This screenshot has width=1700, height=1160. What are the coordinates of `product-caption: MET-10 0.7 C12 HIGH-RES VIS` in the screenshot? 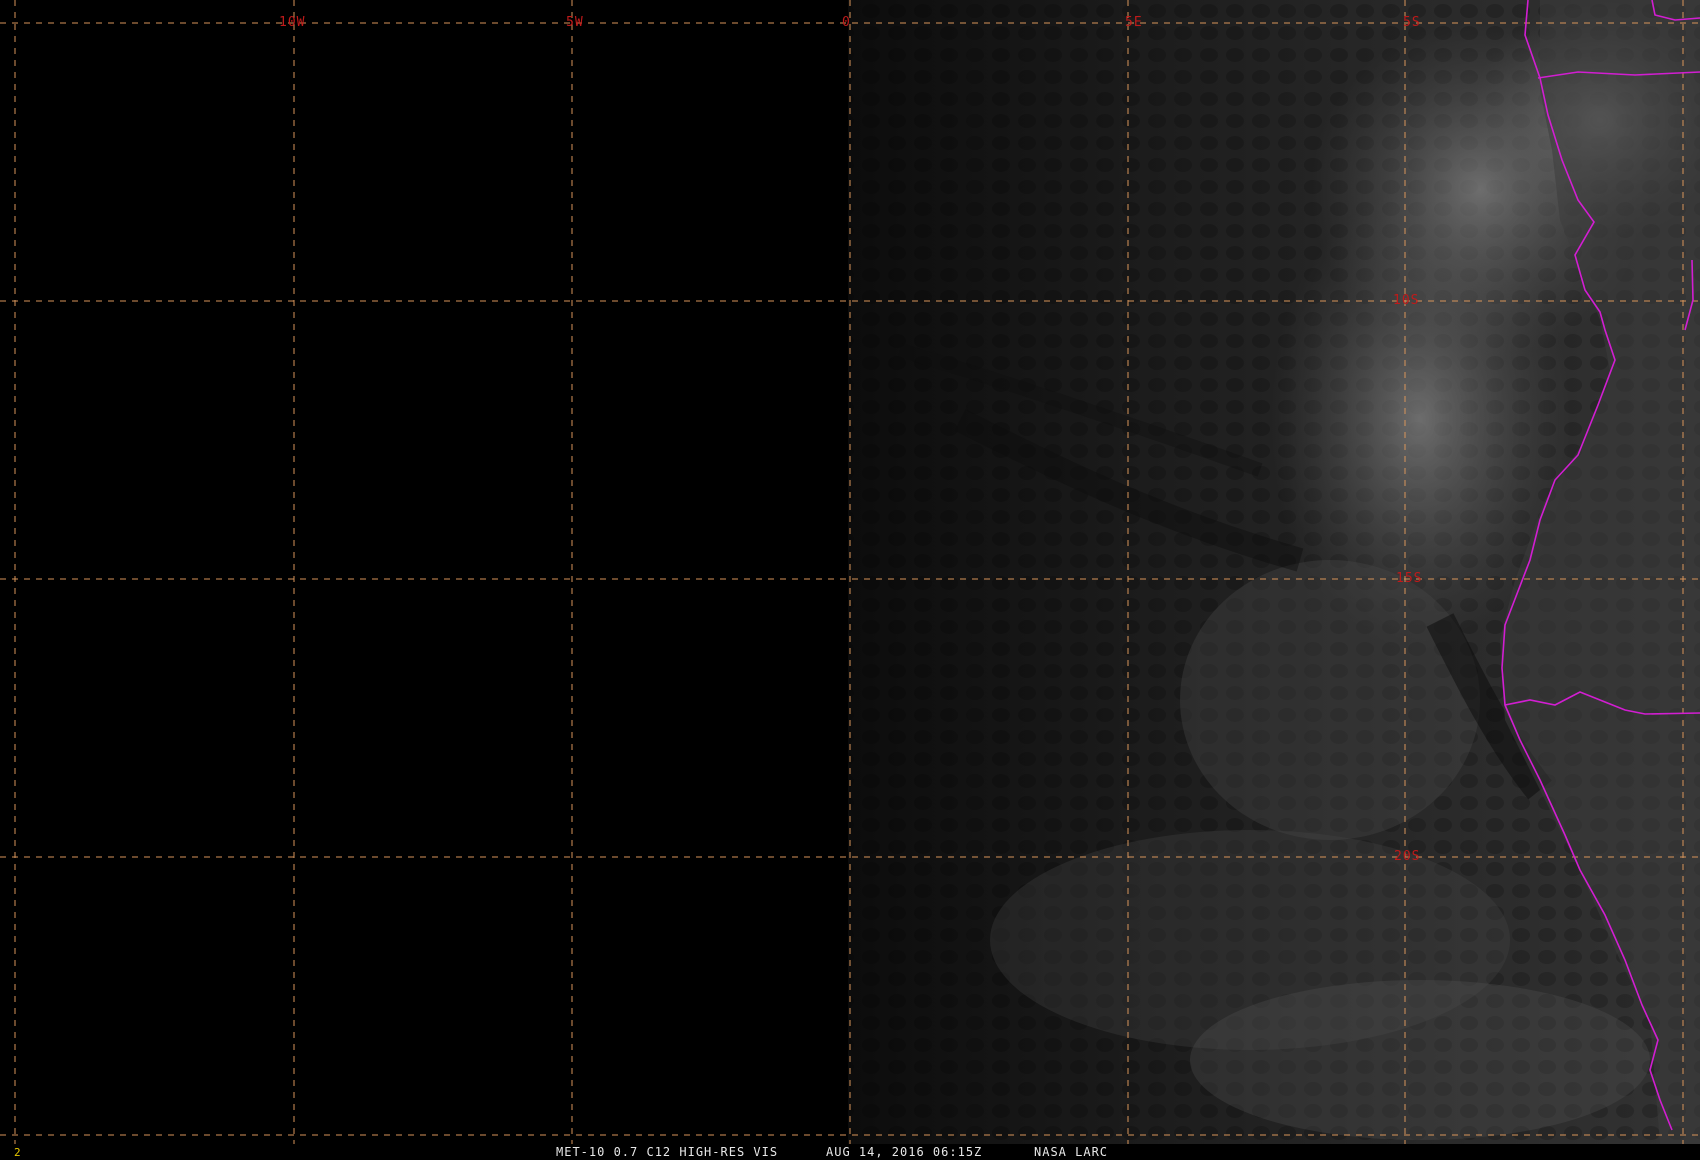 It's located at (667, 1152).